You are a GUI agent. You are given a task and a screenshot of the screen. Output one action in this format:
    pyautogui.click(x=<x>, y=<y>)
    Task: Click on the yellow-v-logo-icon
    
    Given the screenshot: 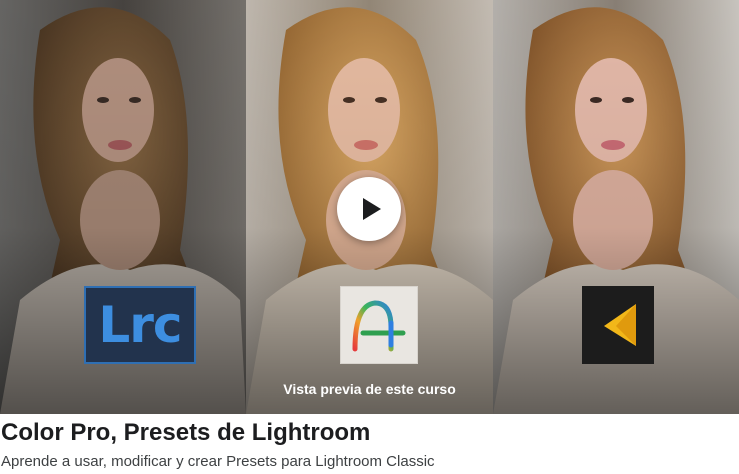 What is the action you would take?
    pyautogui.click(x=618, y=325)
    